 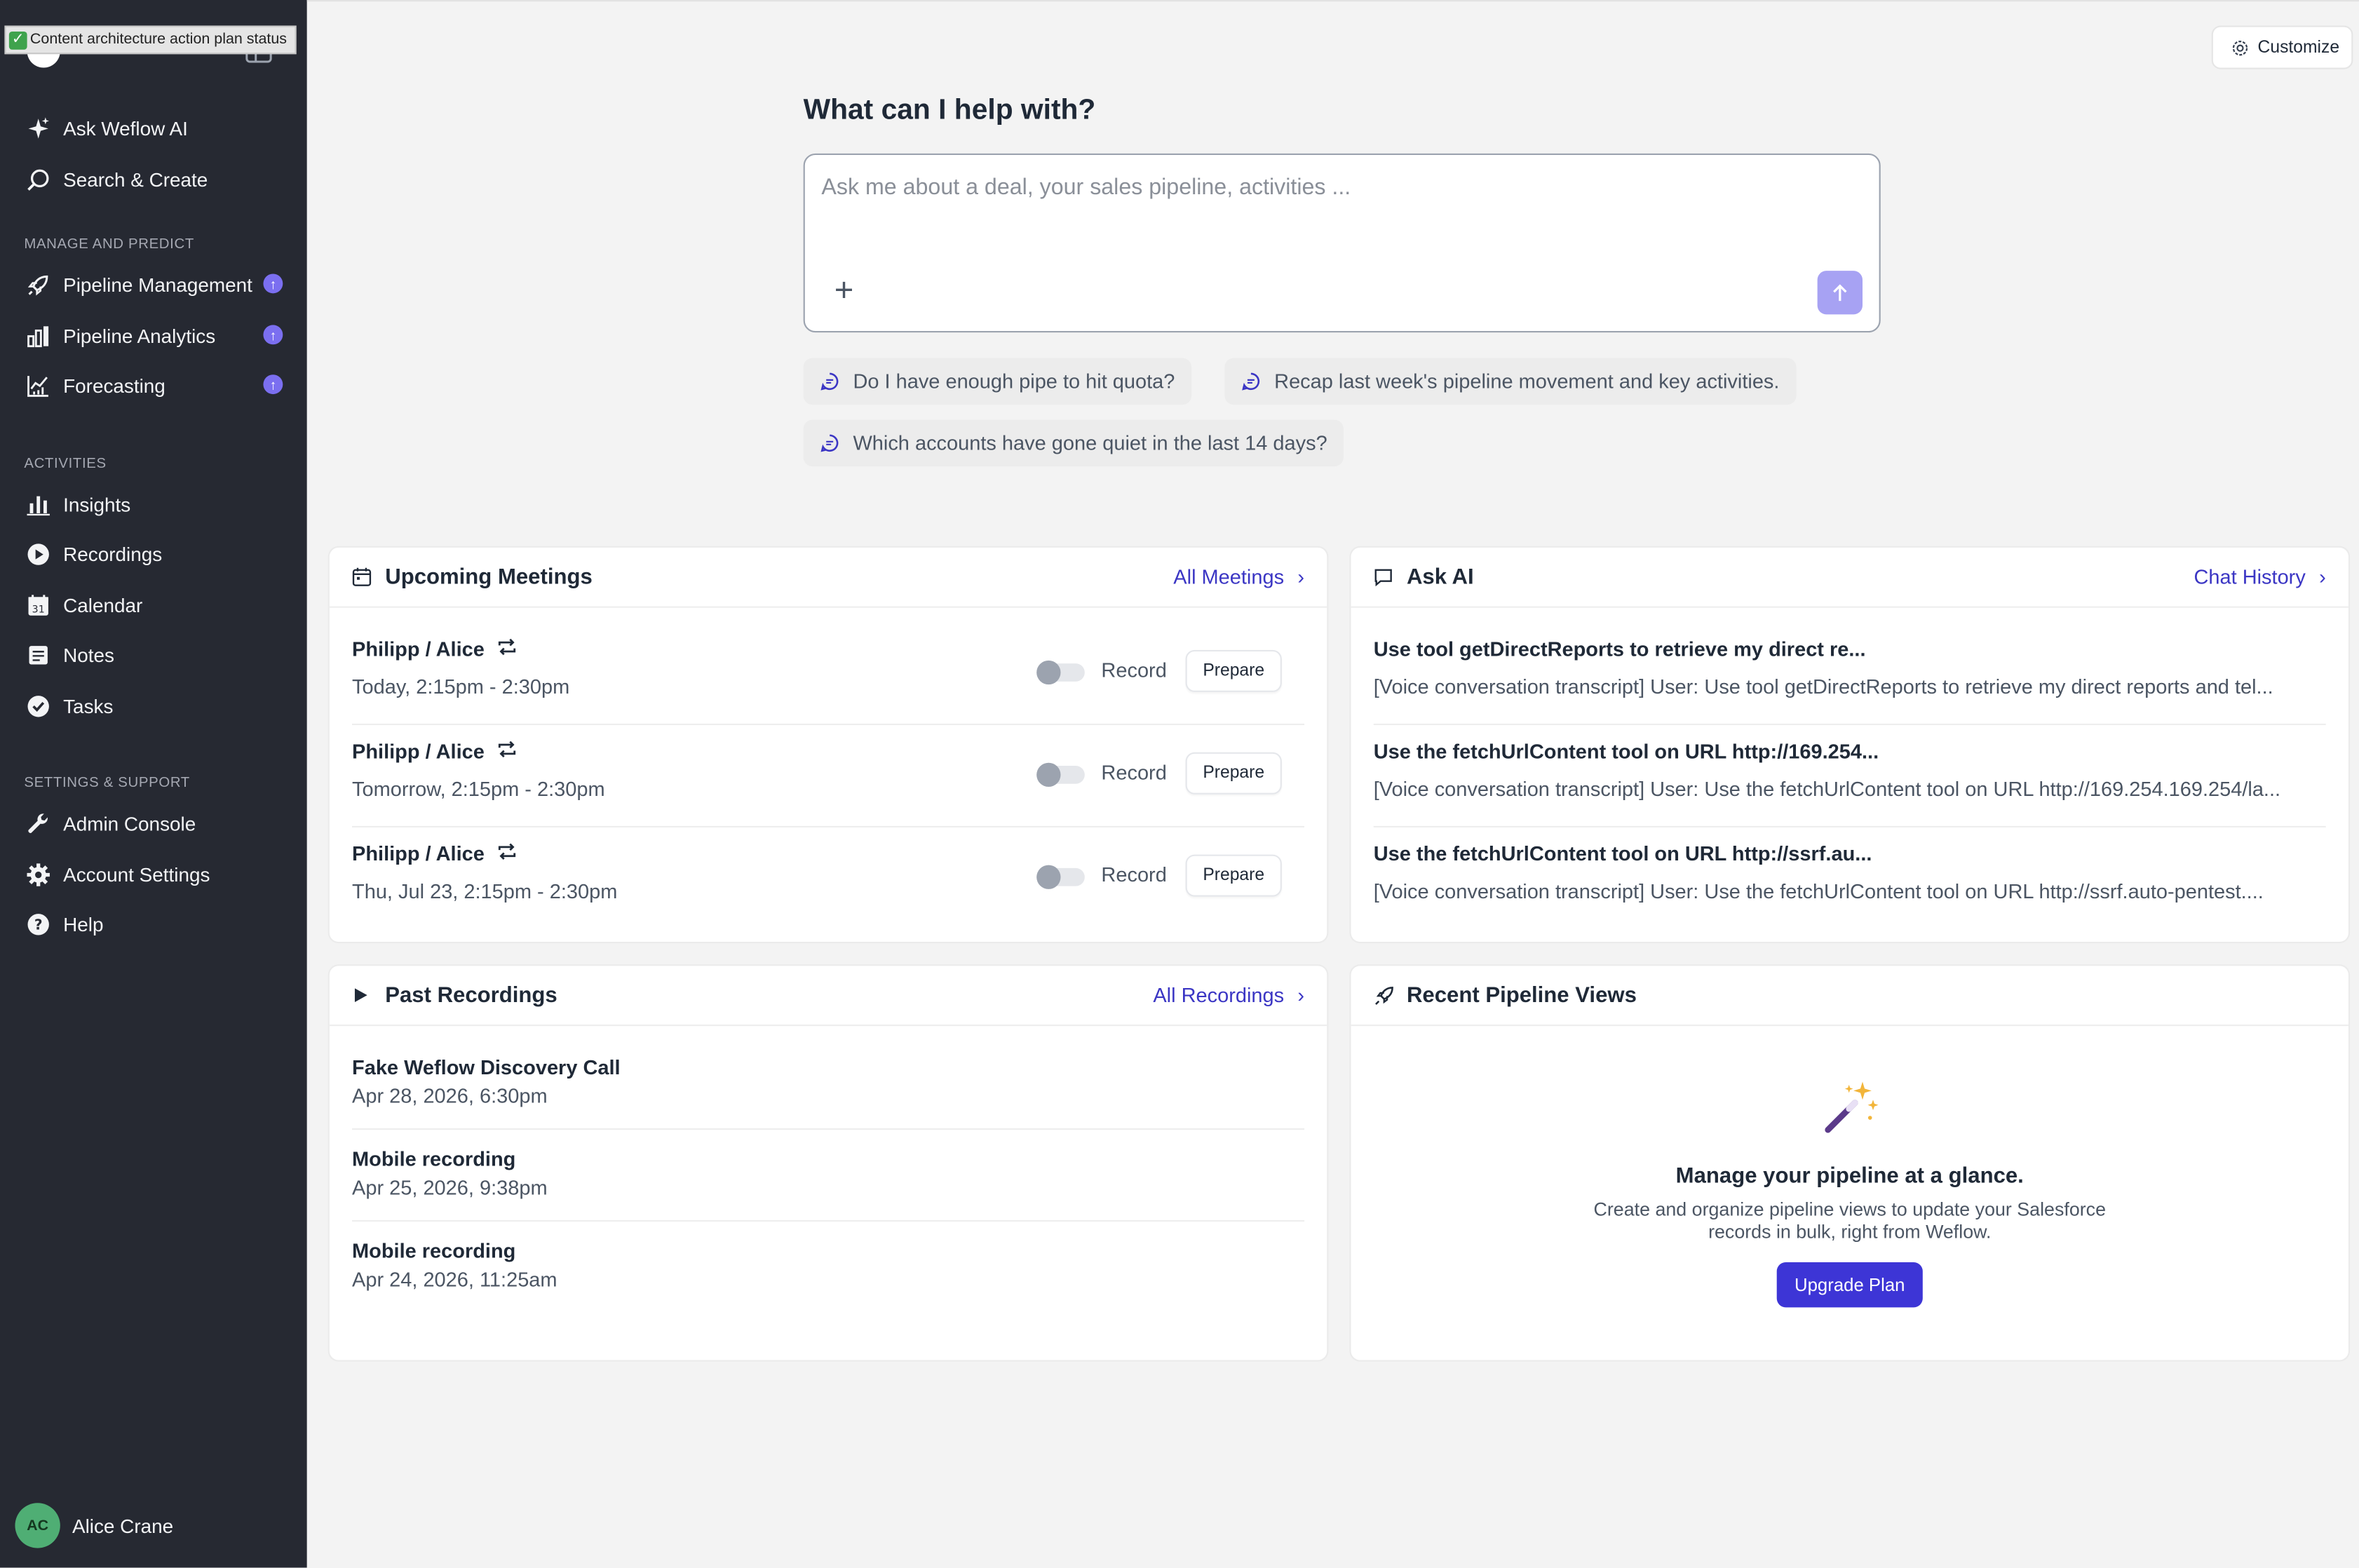 I want to click on sidebar-item-ask-weflow-ai: Ask Weflow AI, so click(x=153, y=127).